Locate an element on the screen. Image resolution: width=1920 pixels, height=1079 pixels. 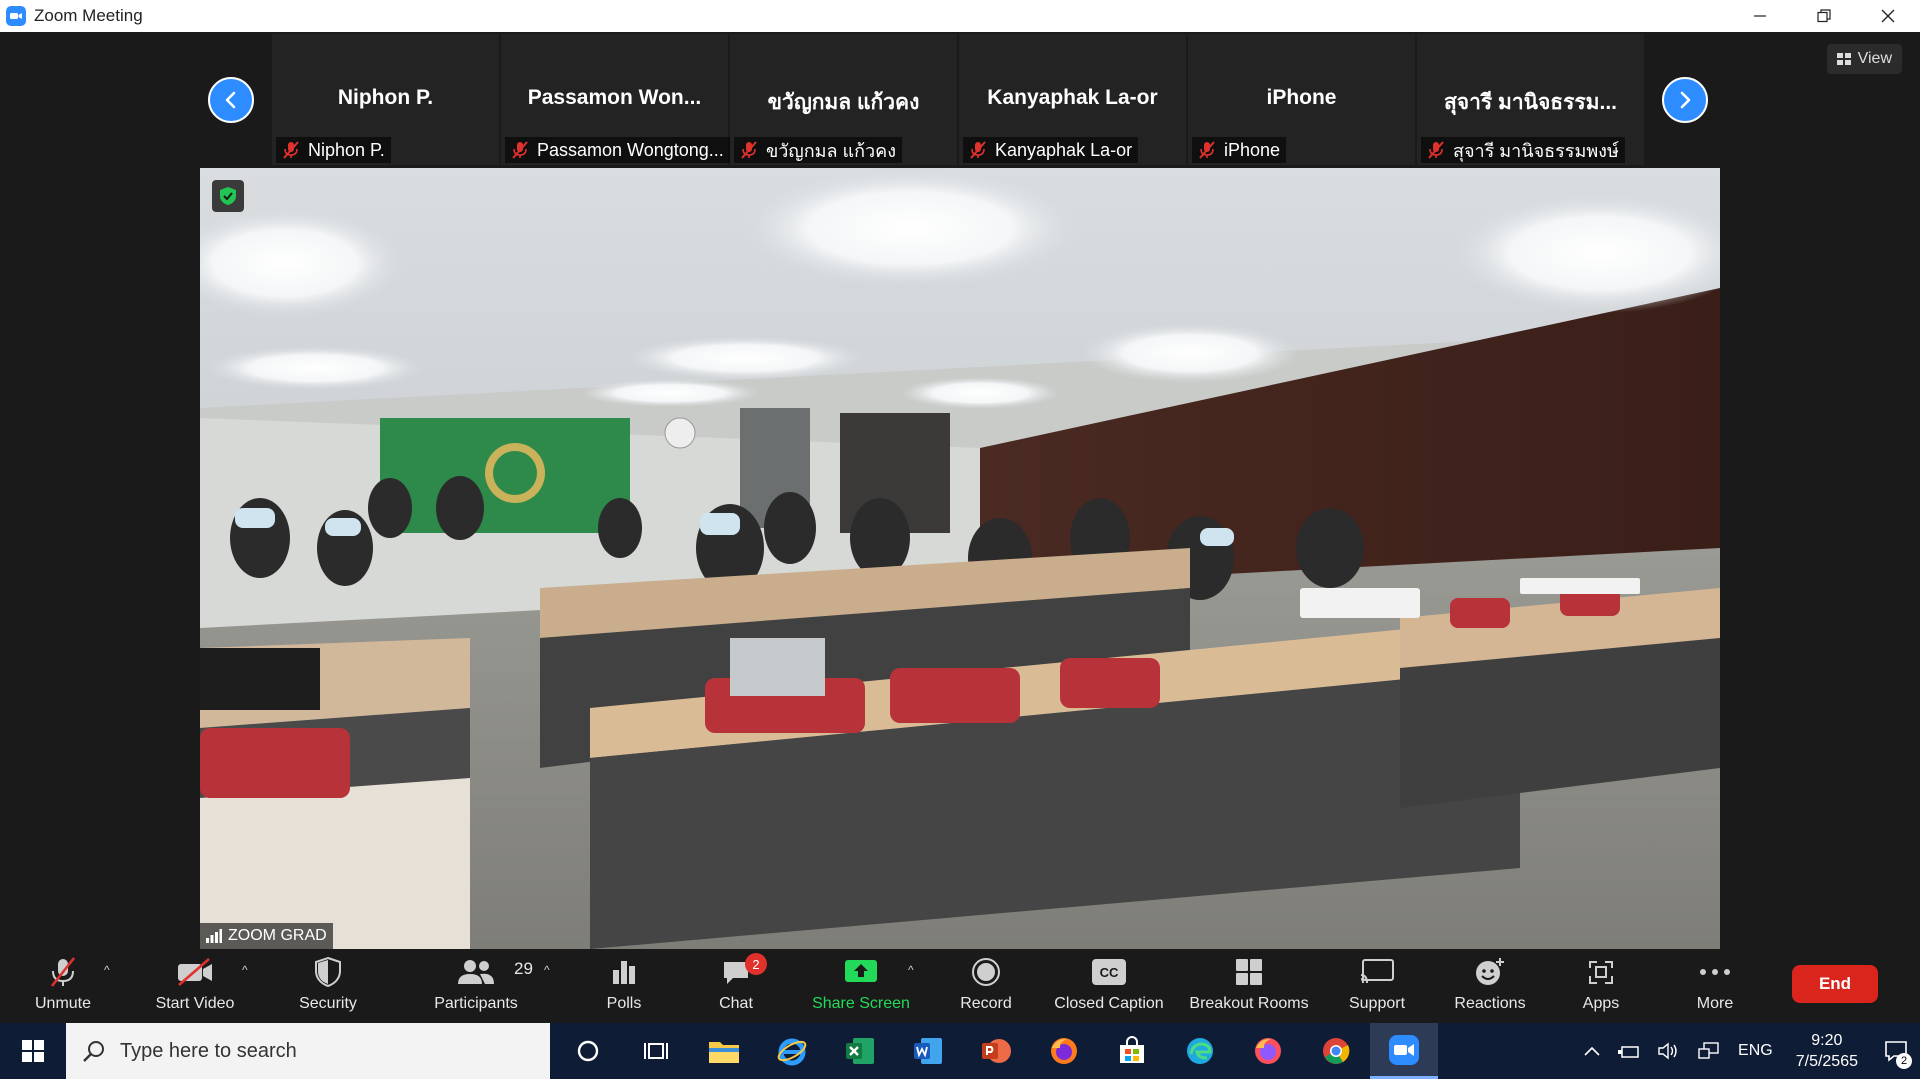
muted-mic-icon is located at coordinates (749, 150).